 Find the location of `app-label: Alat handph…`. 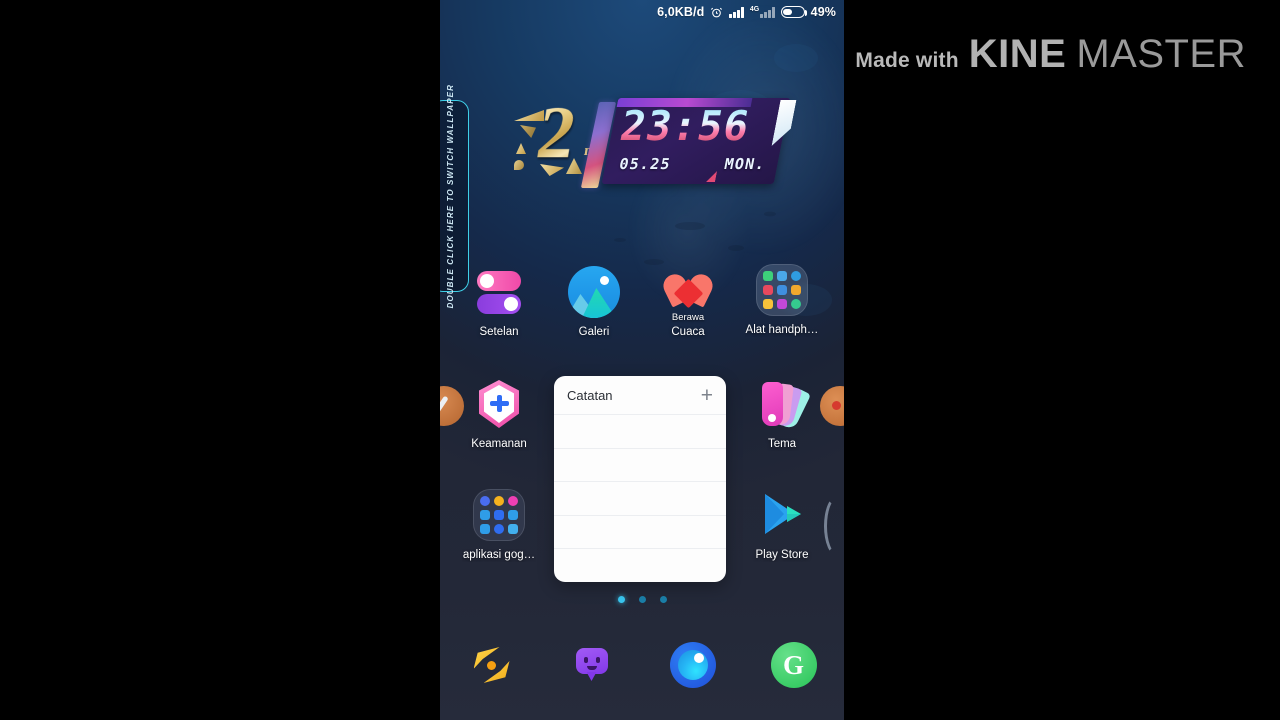

app-label: Alat handph… is located at coordinates (782, 330).